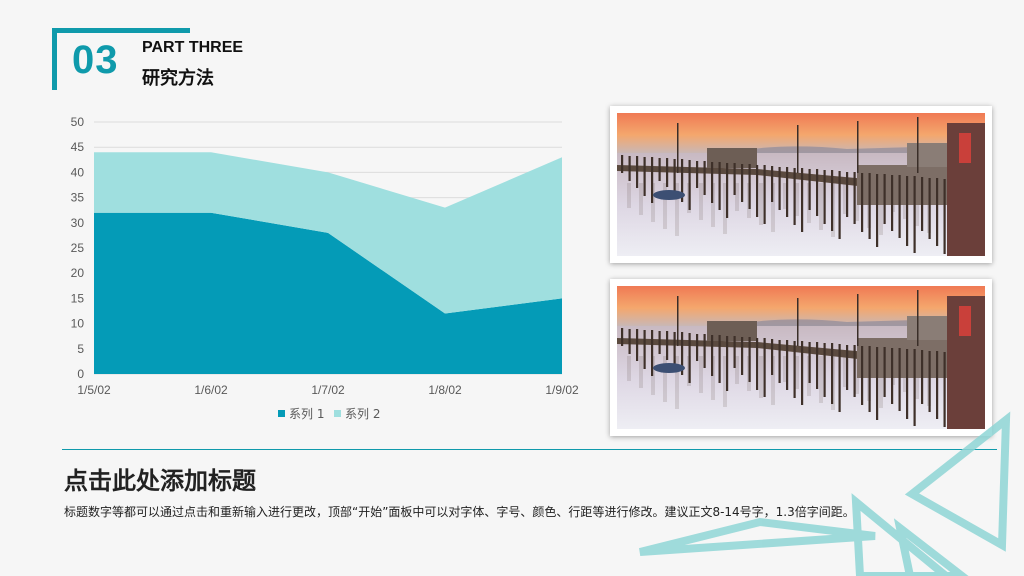 The width and height of the screenshot is (1024, 576). What do you see at coordinates (160, 478) in the screenshot?
I see `content-headline: 点击此处添加标题` at bounding box center [160, 478].